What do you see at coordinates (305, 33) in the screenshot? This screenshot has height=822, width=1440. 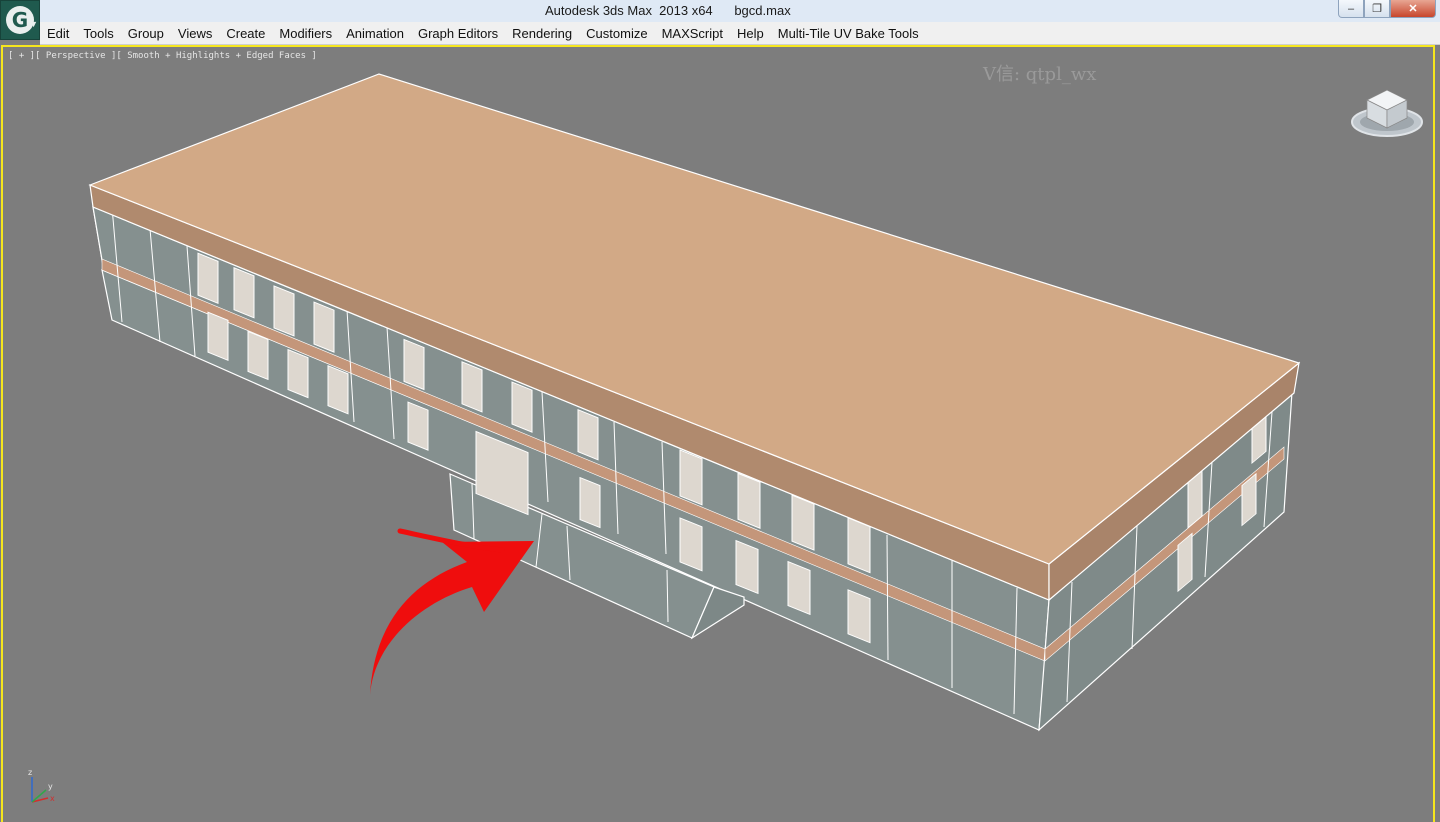 I see `menu-modifiers: Modifiers` at bounding box center [305, 33].